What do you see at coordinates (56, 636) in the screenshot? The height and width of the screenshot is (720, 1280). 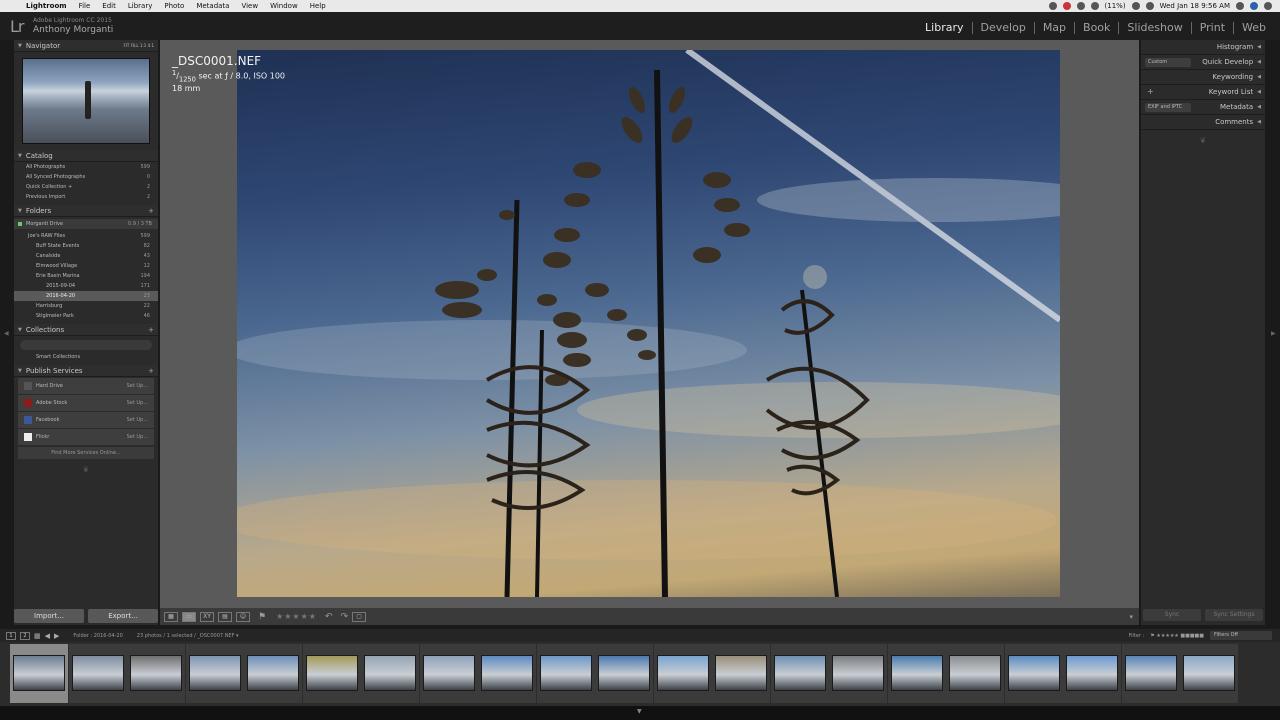 I see `forward-arrow-icon: ▶` at bounding box center [56, 636].